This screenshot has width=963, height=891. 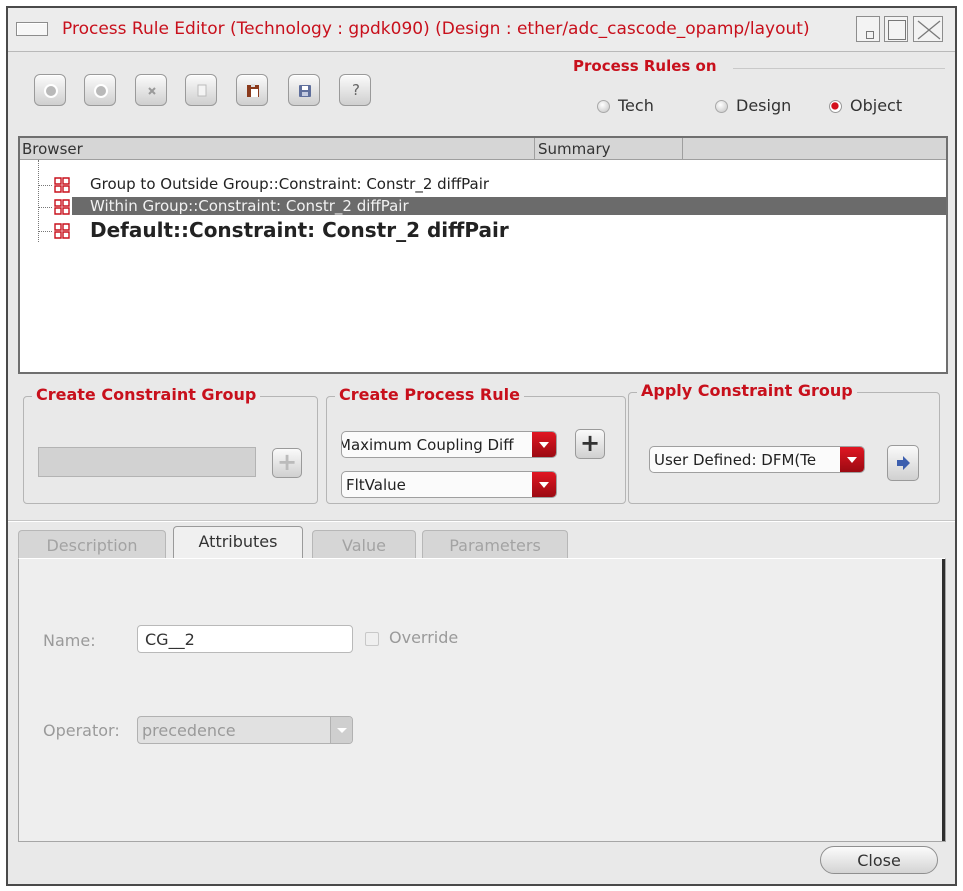 What do you see at coordinates (636, 105) in the screenshot?
I see `radio-tech-label: Tech` at bounding box center [636, 105].